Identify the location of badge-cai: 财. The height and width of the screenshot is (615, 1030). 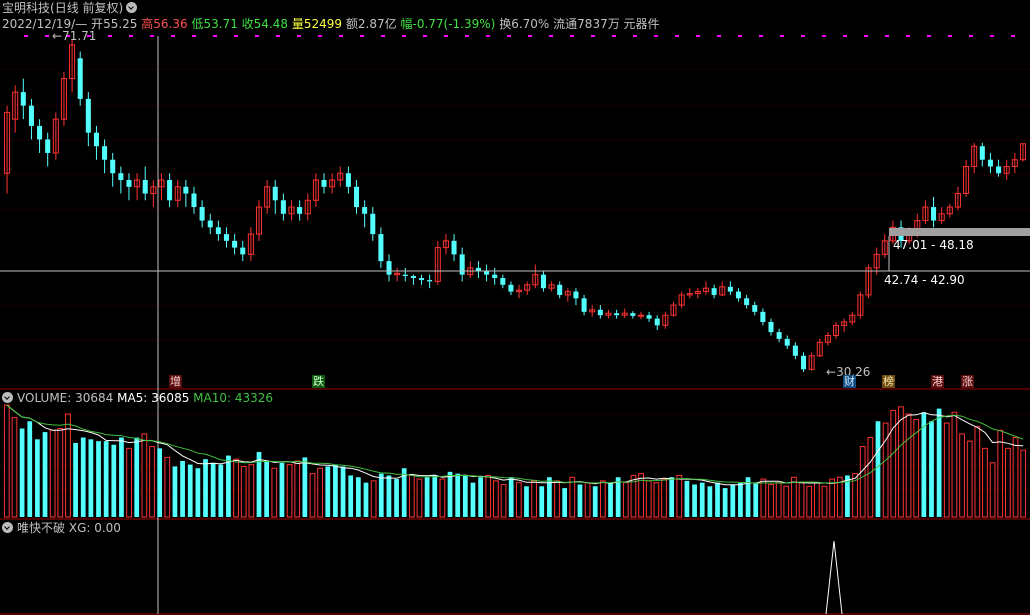
(849, 381).